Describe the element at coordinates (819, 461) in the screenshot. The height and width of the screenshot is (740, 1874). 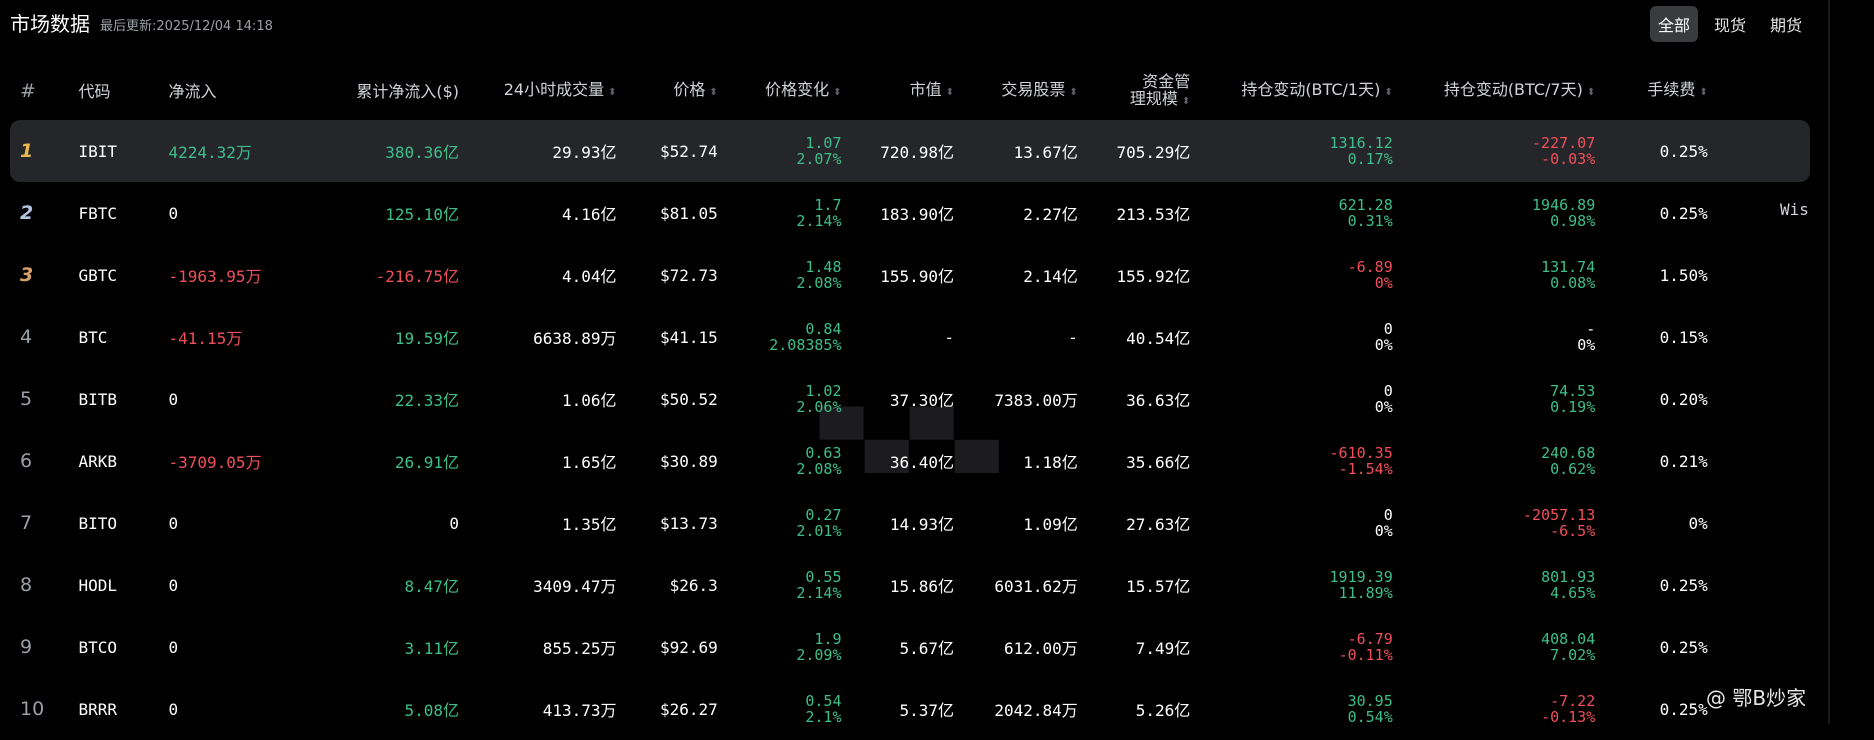
I see `price-change-cell: 0.63 2.08%` at that location.